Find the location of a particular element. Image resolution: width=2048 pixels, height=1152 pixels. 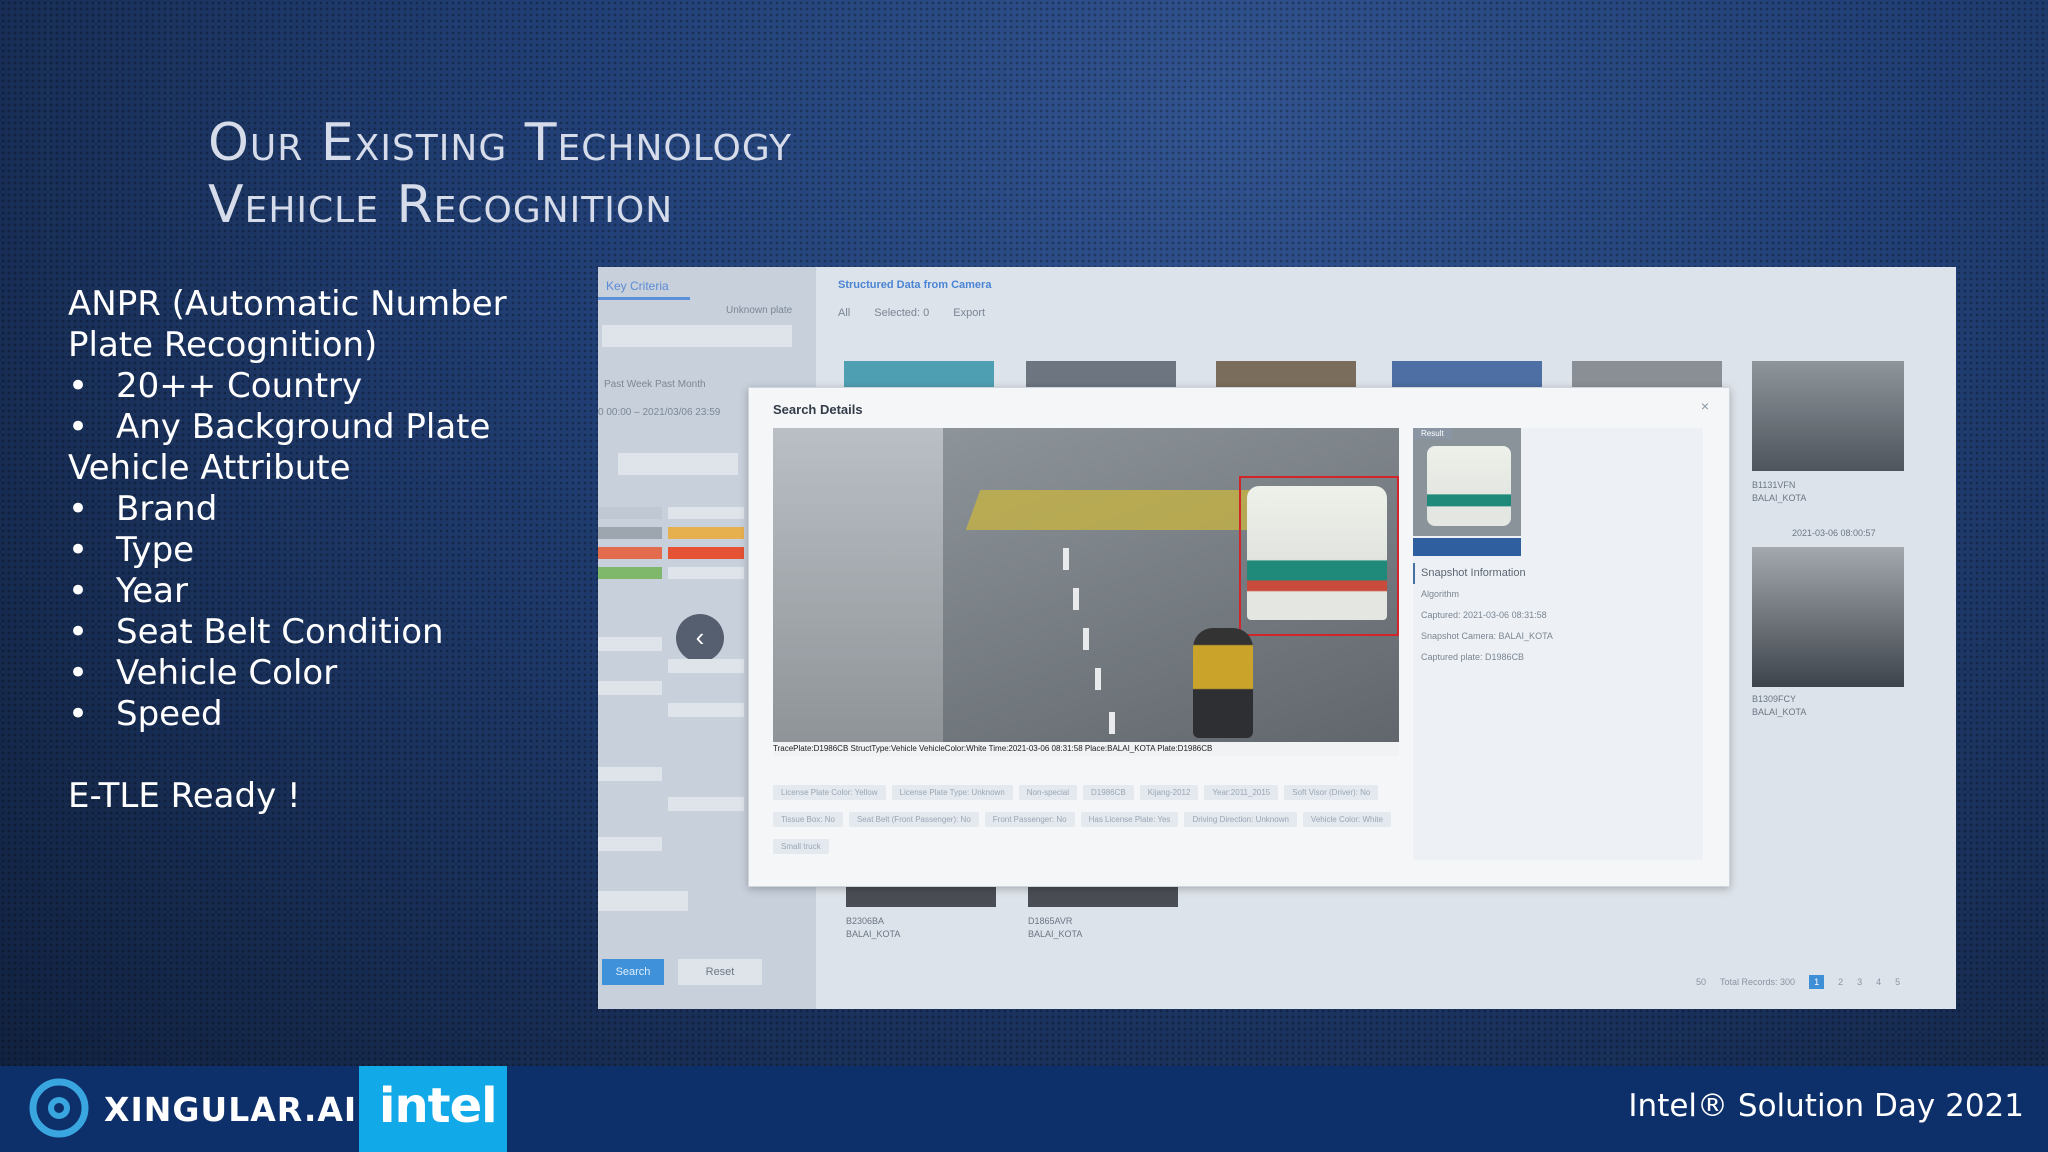

close-icon: × is located at coordinates (1705, 406).